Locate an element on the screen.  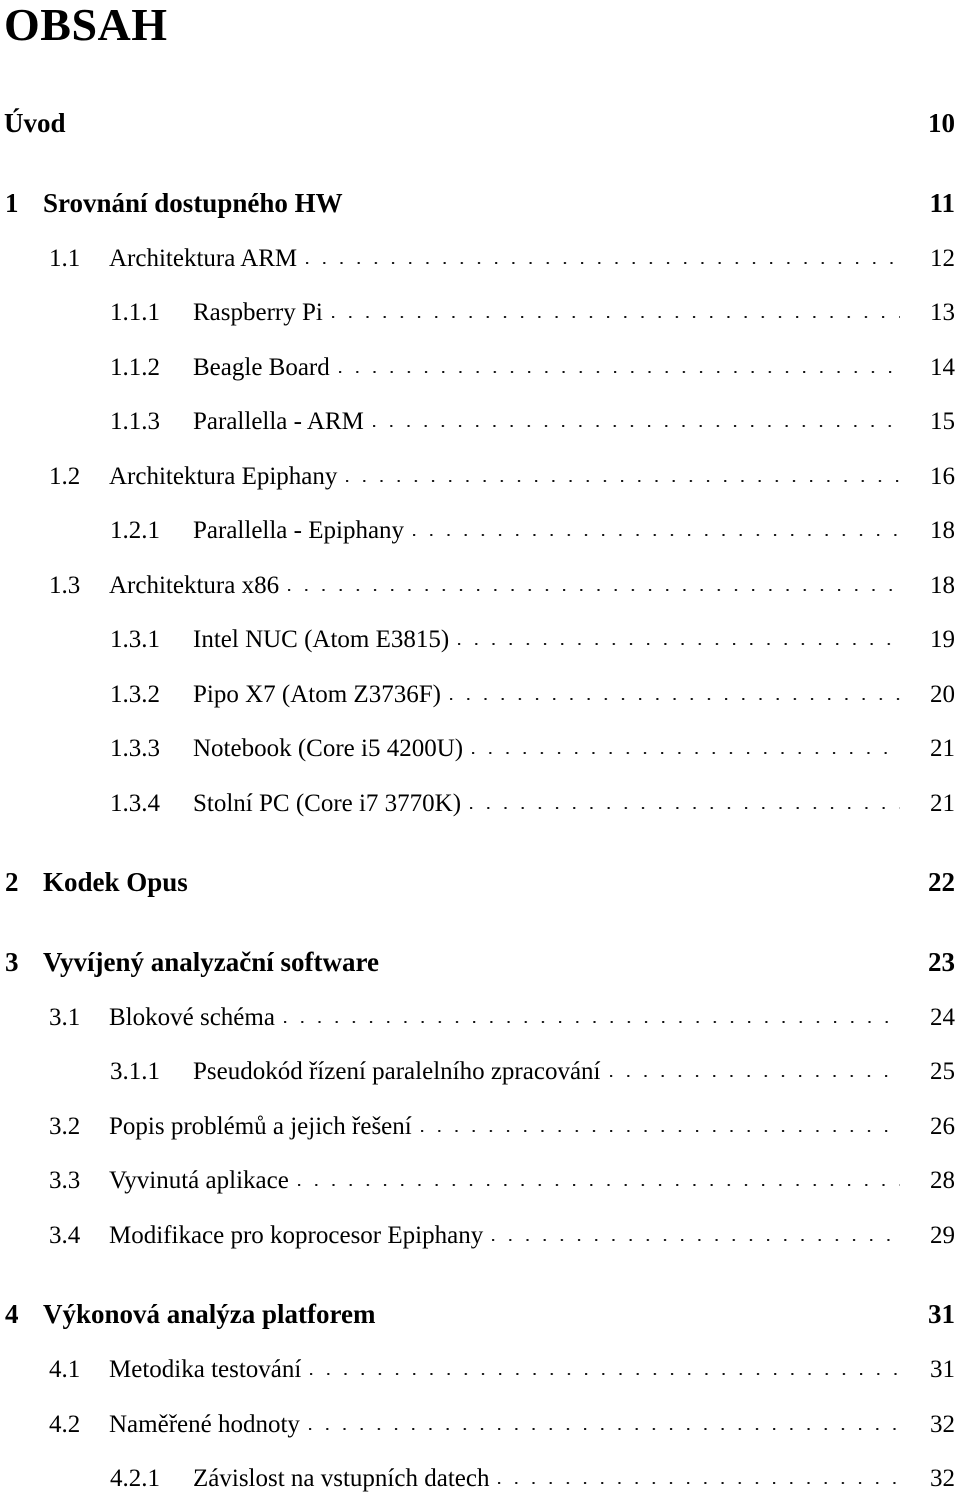
toc-entry-label: Beagle Board is located at coordinates (261, 367).